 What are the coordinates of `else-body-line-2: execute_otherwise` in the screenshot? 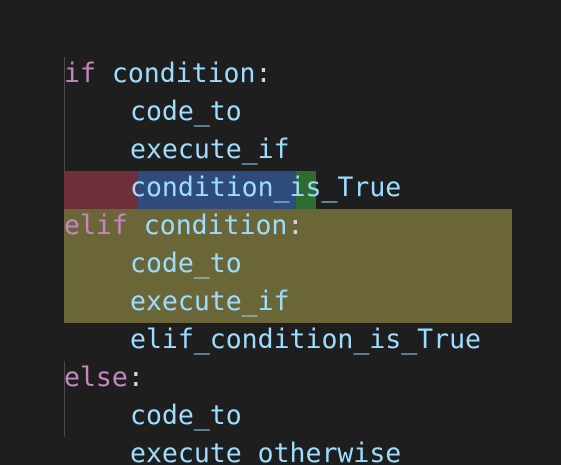 It's located at (266, 451).